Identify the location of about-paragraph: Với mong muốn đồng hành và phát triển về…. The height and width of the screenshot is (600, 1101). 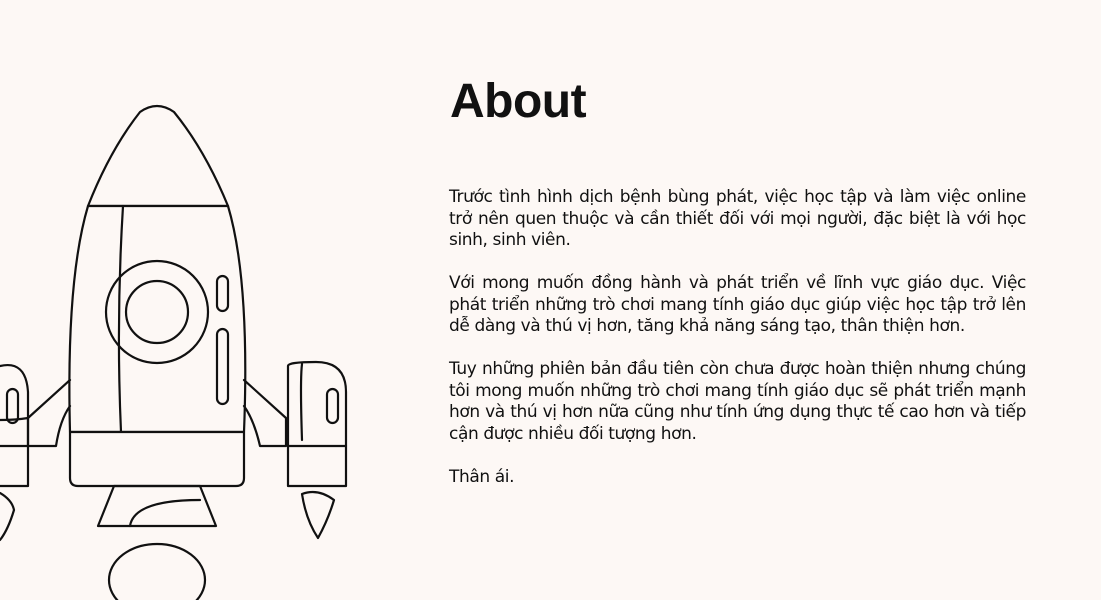
(737, 304).